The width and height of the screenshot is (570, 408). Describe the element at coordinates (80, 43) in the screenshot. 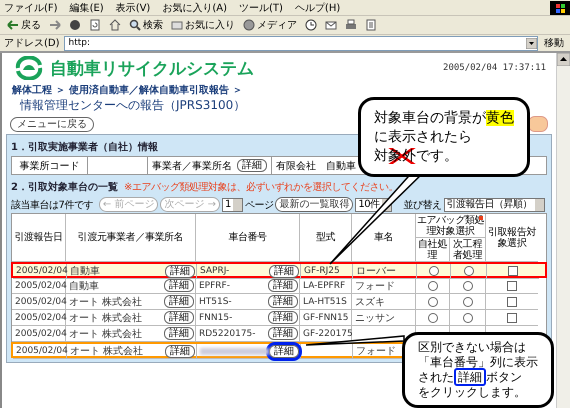

I see `address-text: http:` at that location.